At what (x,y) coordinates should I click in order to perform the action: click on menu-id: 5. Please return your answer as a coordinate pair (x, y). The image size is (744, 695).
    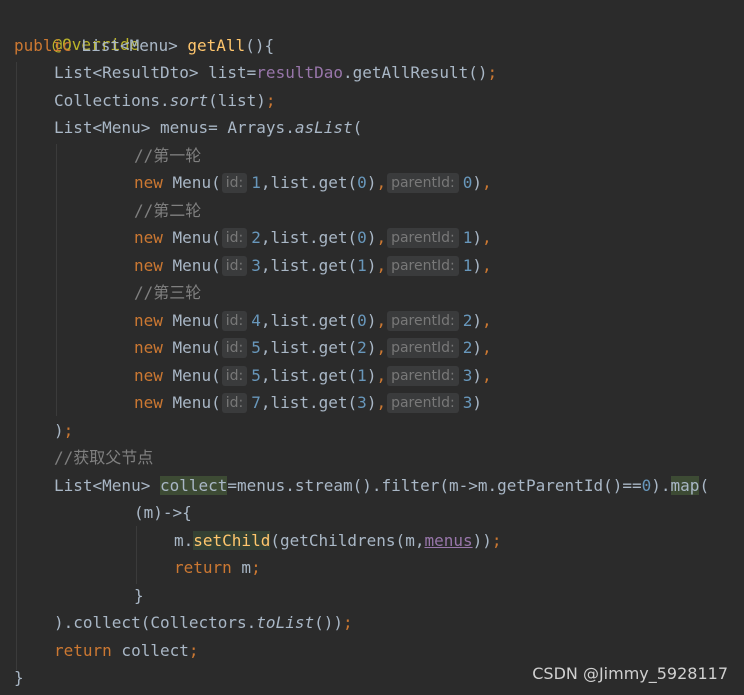
    Looking at the image, I should click on (256, 375).